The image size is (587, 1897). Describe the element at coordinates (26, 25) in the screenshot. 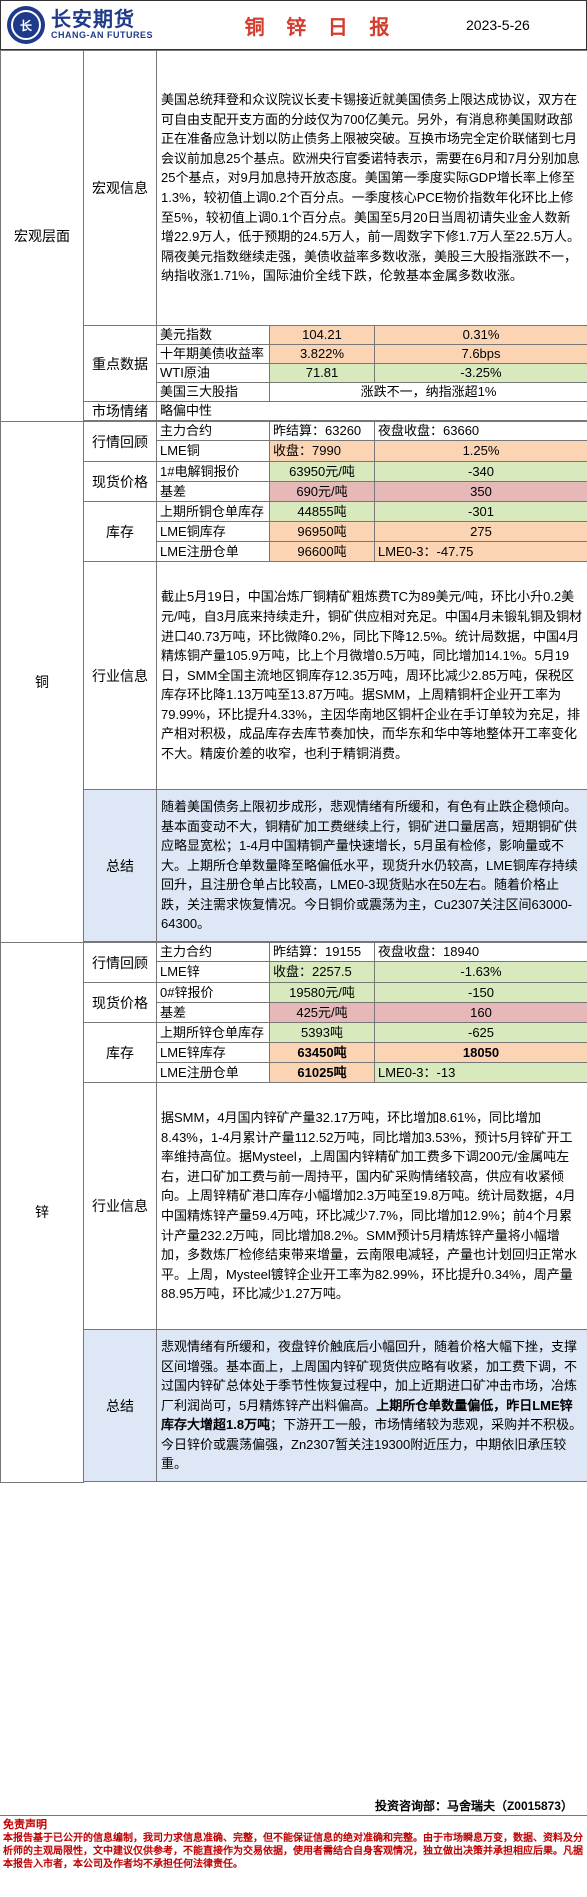

I see `logo-emblem-icon: 长` at that location.